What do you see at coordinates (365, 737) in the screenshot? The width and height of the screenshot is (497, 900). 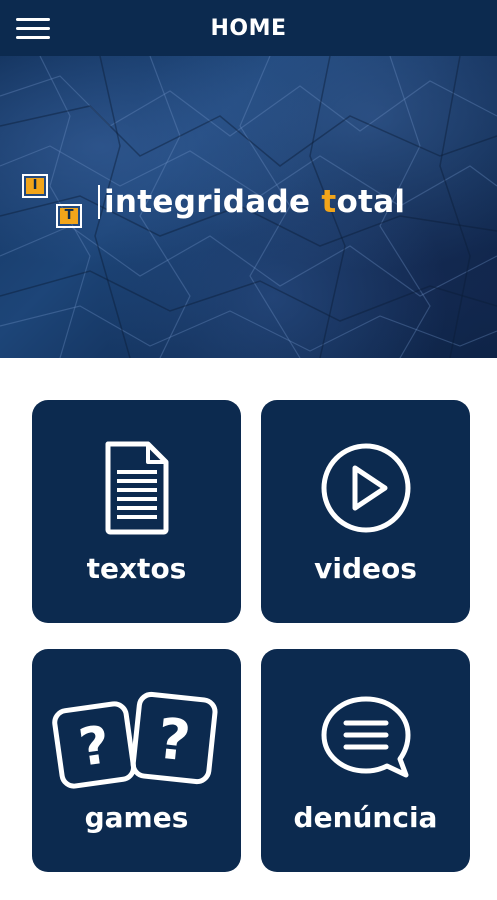 I see `speech-bubble-icon` at bounding box center [365, 737].